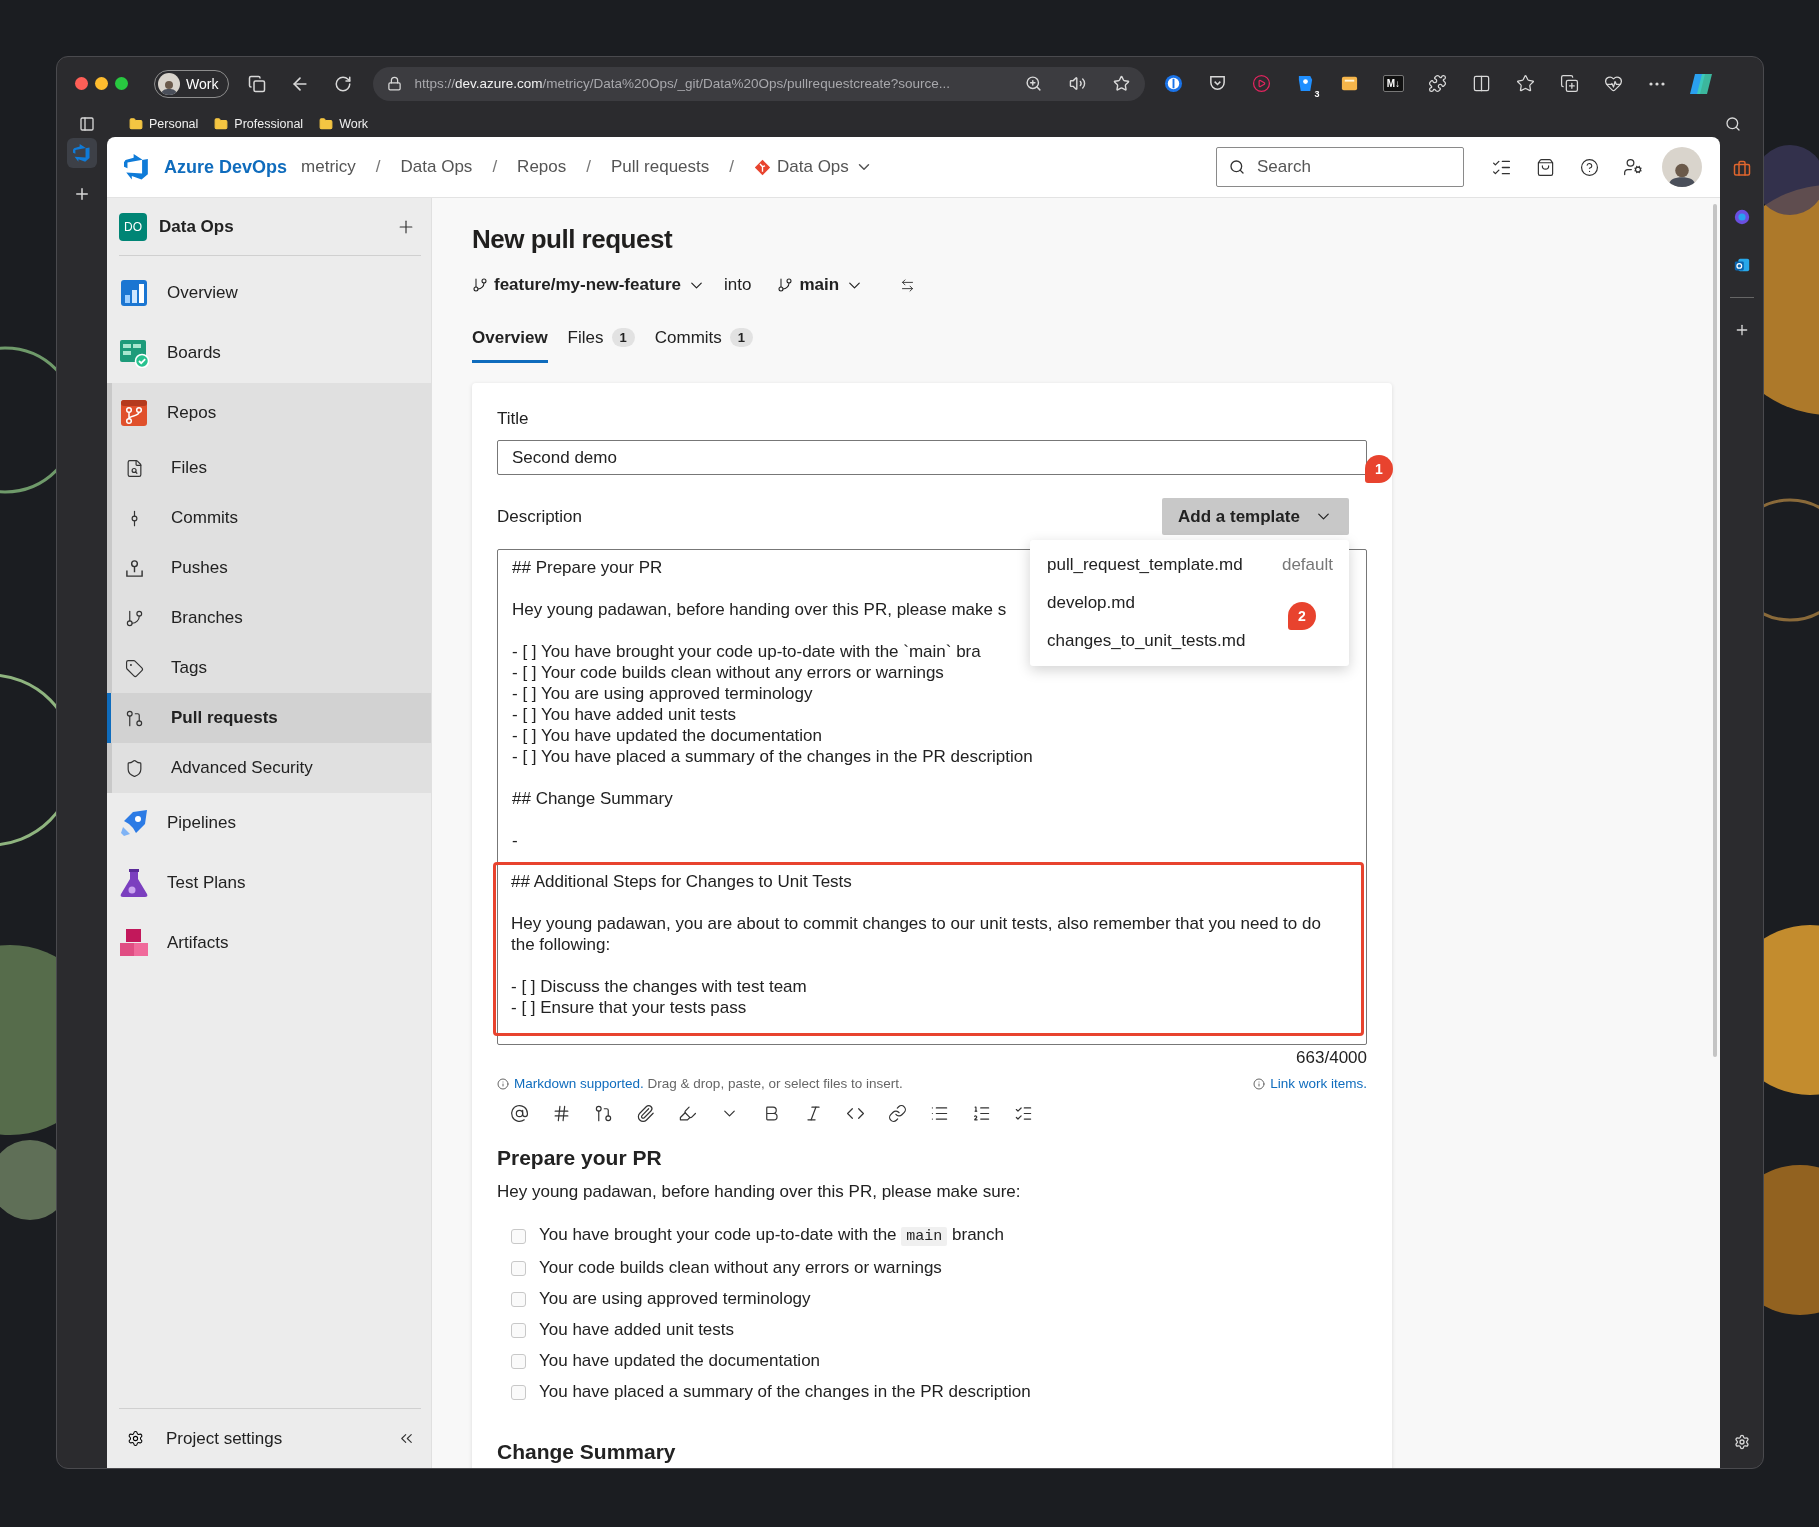  I want to click on preview-heading: Change Summary, so click(587, 1452).